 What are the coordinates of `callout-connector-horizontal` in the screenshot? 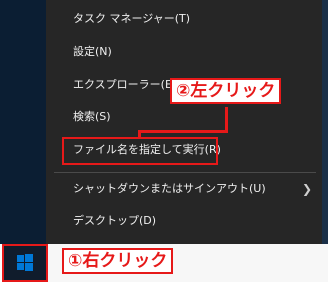 It's located at (183, 131).